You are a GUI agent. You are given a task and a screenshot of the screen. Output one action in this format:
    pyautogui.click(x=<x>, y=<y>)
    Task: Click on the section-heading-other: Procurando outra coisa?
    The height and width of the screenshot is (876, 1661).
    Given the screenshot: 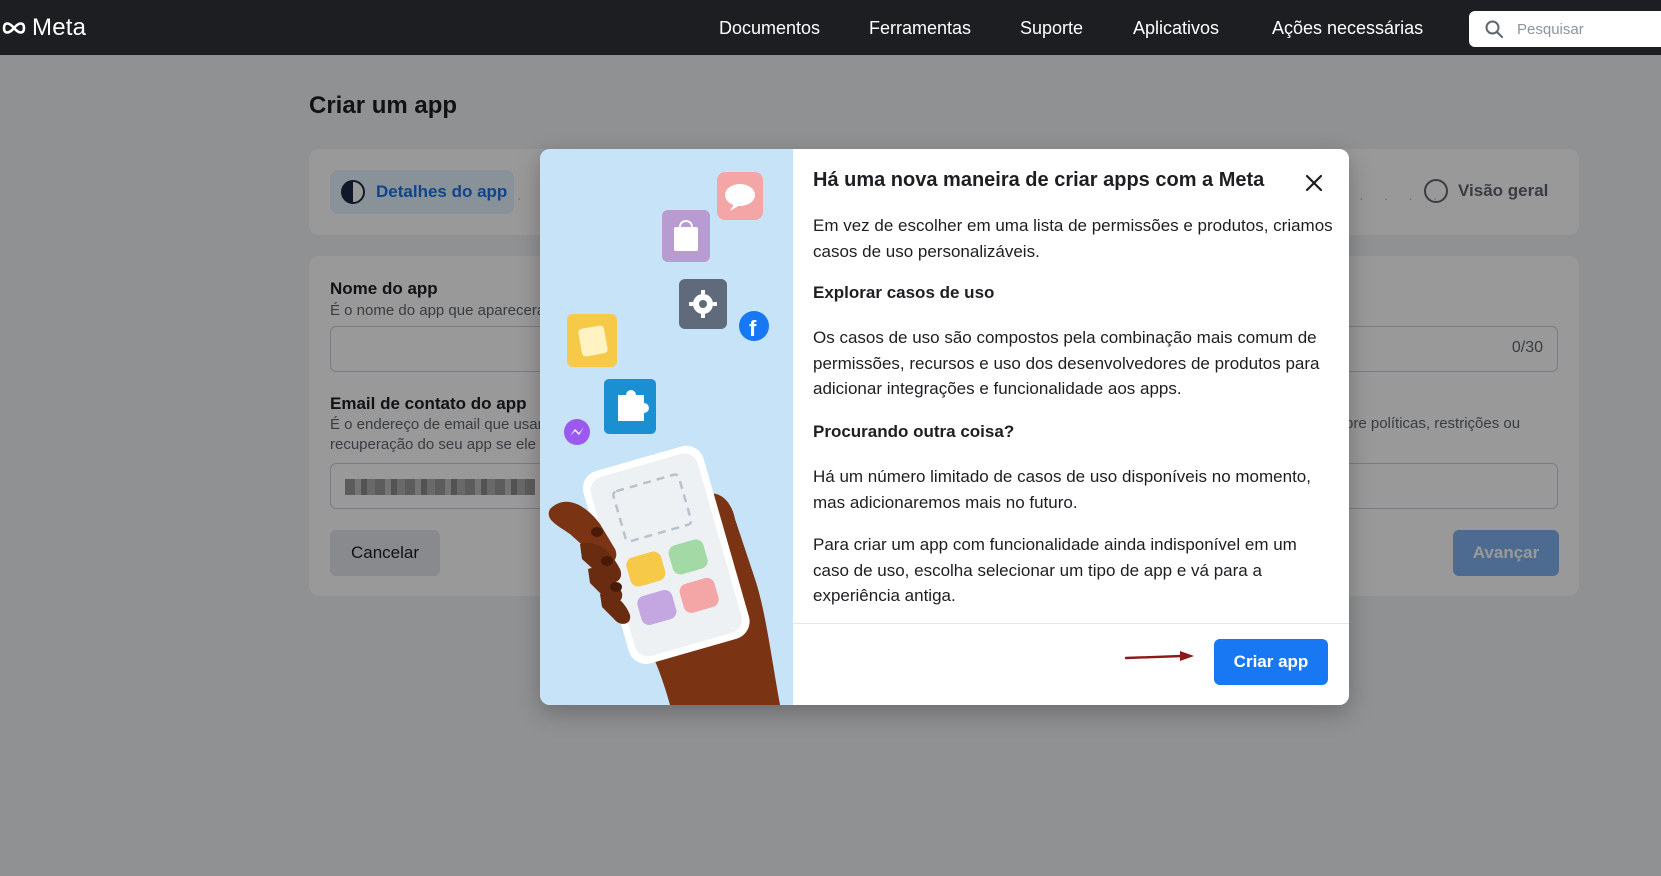 What is the action you would take?
    pyautogui.click(x=914, y=431)
    